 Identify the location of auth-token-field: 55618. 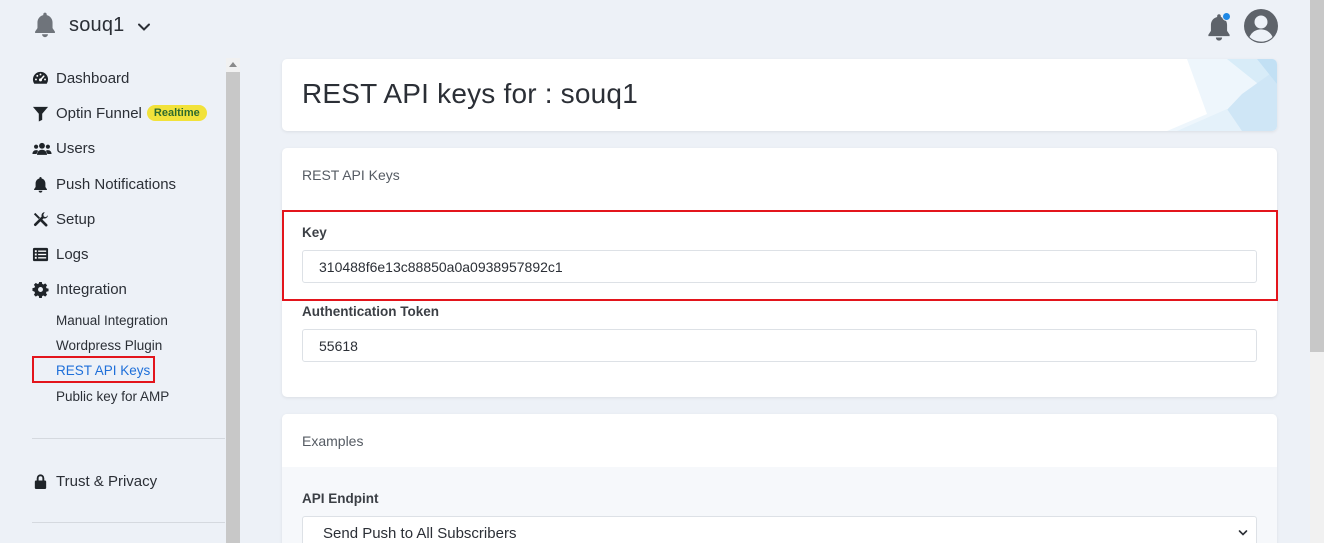
(779, 345).